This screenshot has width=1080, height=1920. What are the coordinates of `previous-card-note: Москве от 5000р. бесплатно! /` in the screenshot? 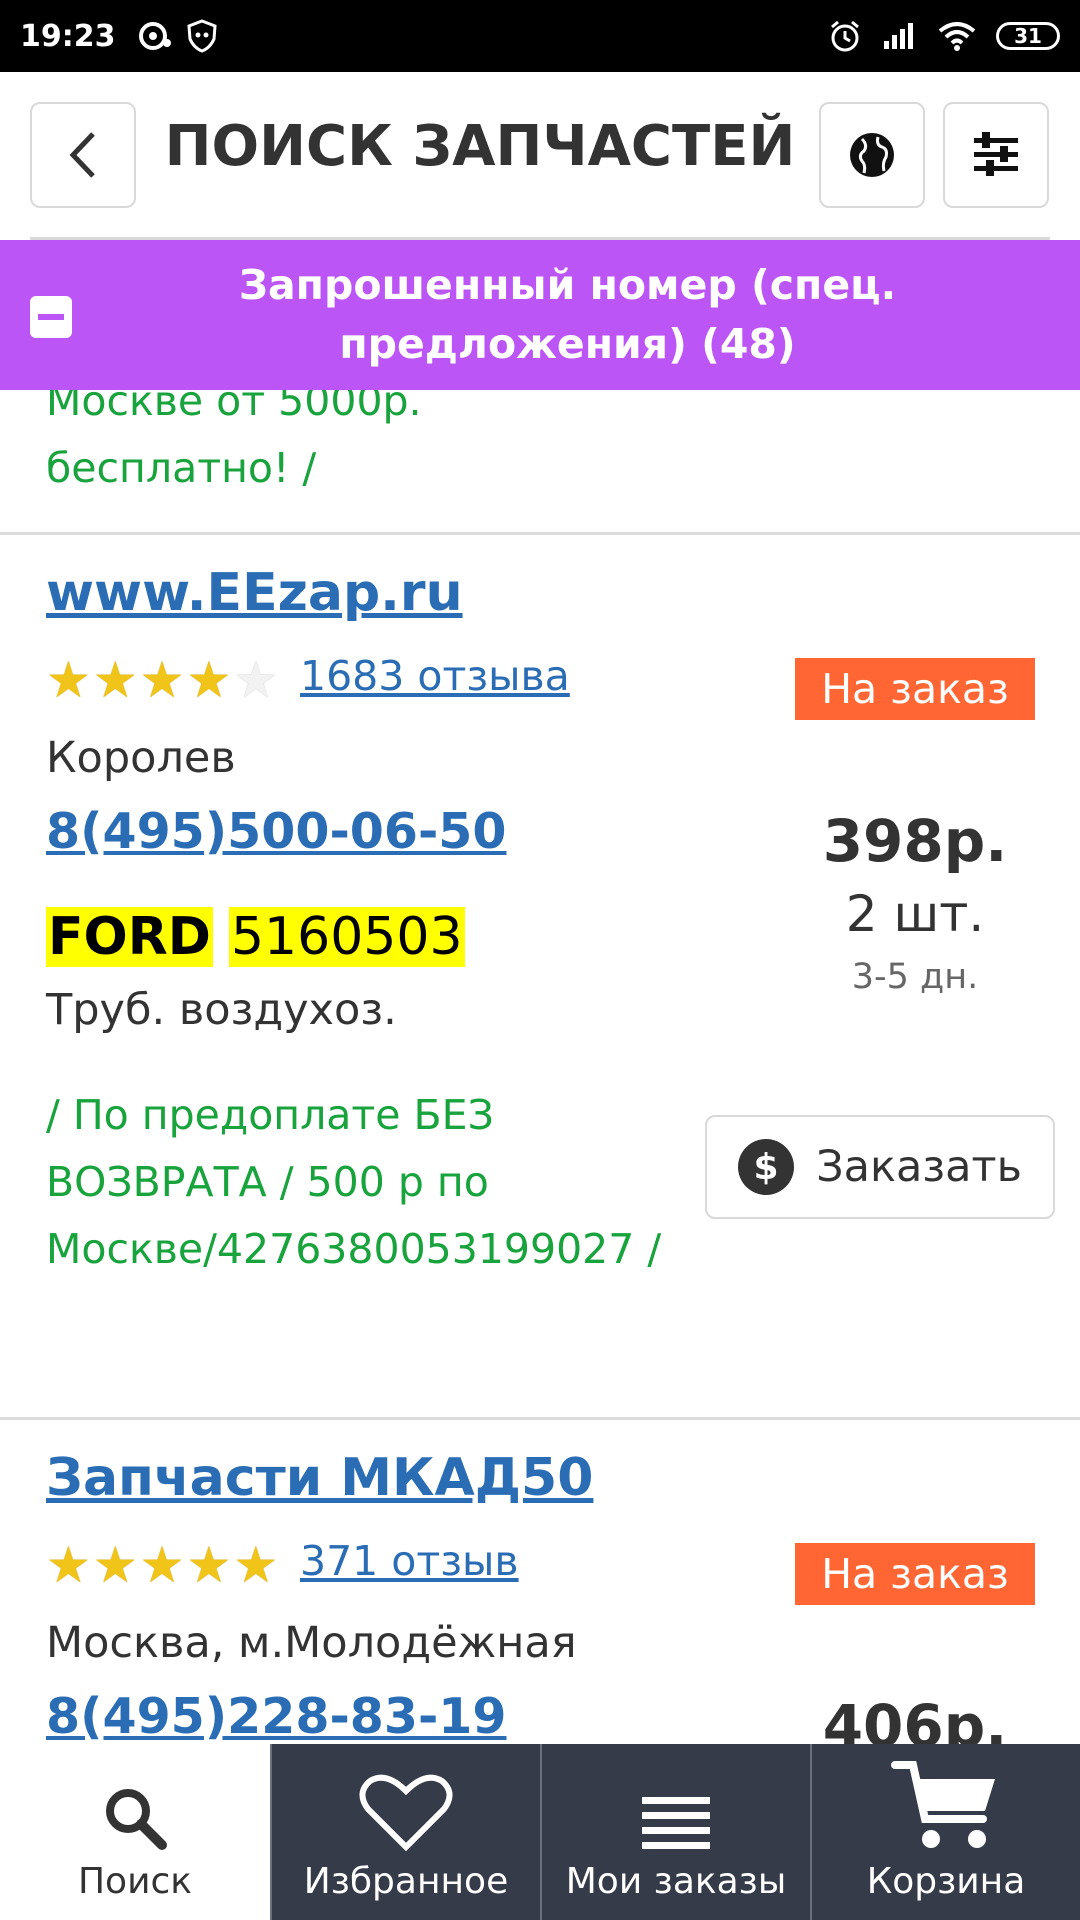 It's located at (234, 441).